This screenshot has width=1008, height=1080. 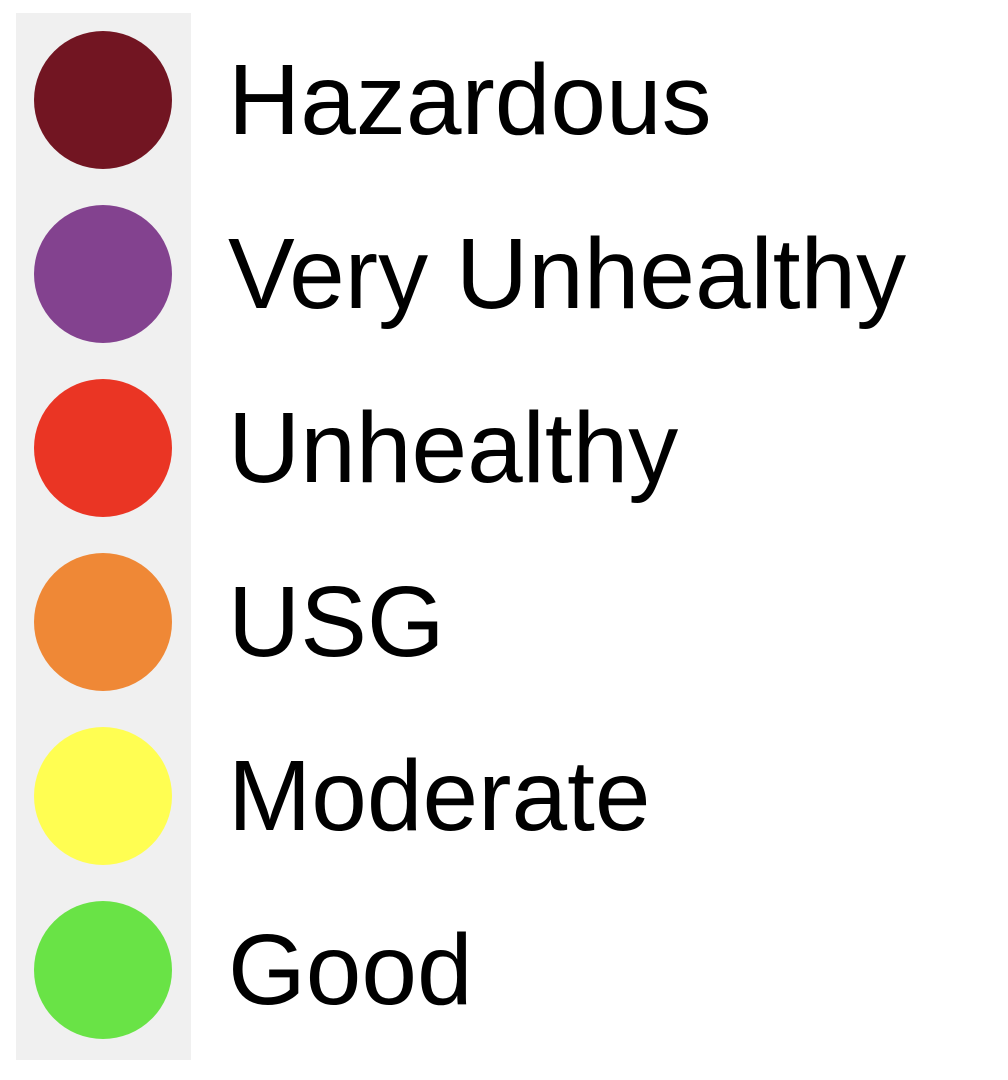 What do you see at coordinates (336, 622) in the screenshot?
I see `legend-label: USG` at bounding box center [336, 622].